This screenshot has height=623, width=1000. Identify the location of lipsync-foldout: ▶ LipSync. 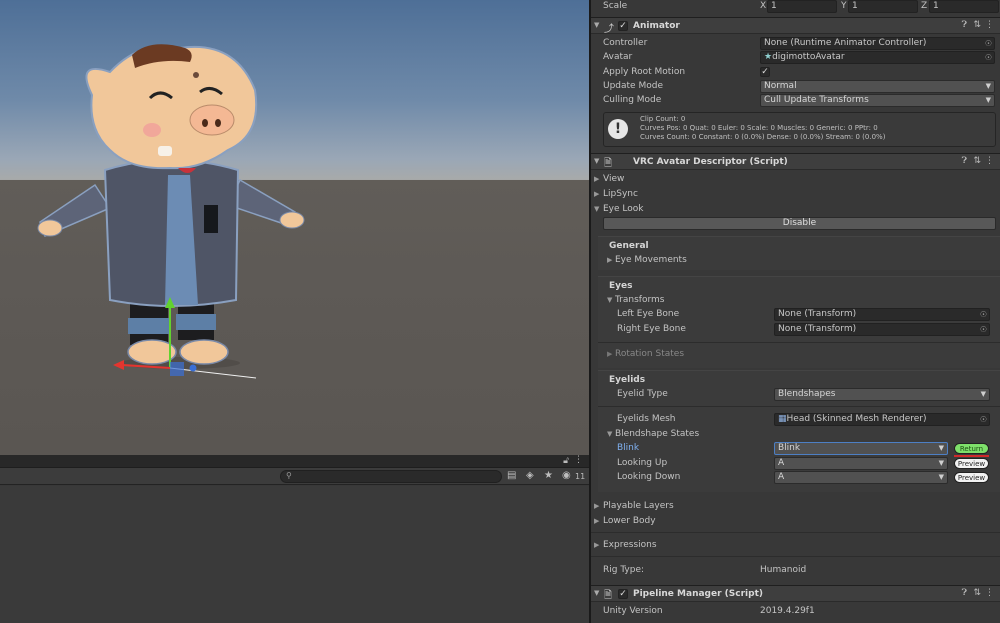
(795, 195).